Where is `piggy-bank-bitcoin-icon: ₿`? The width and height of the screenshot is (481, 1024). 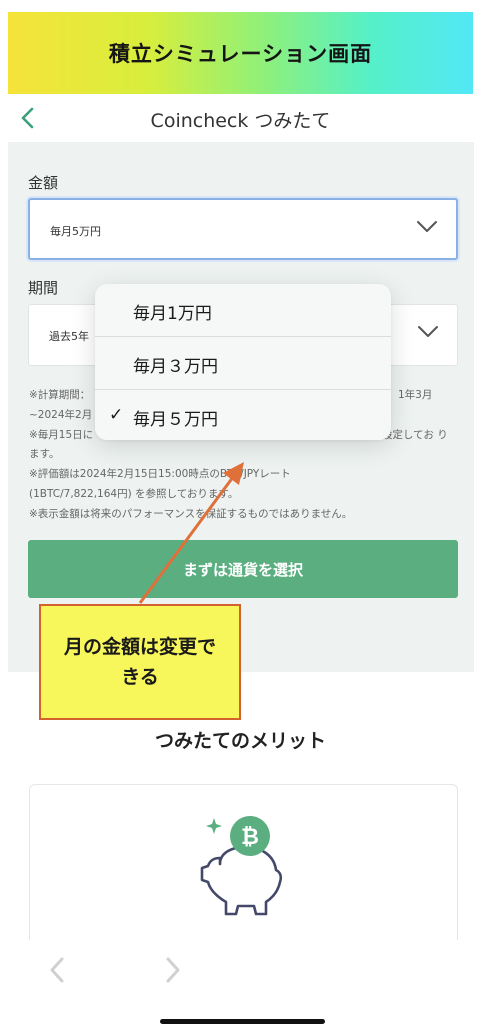 piggy-bank-bitcoin-icon: ₿ is located at coordinates (241, 866).